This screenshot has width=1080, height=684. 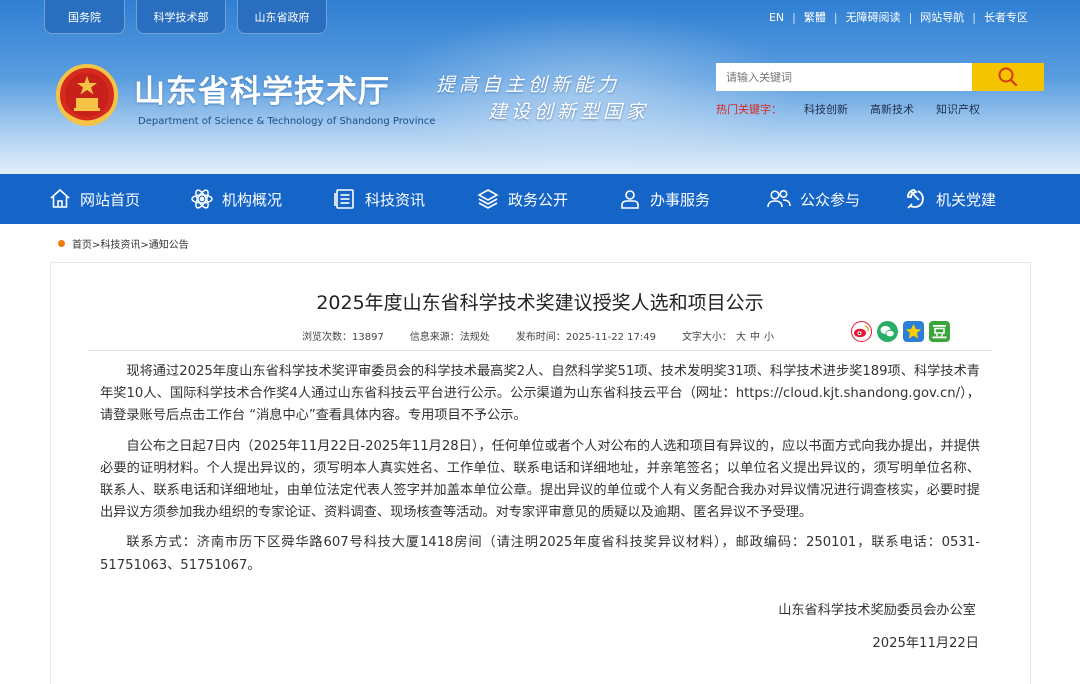 I want to click on share-douban-button, so click(x=939, y=331).